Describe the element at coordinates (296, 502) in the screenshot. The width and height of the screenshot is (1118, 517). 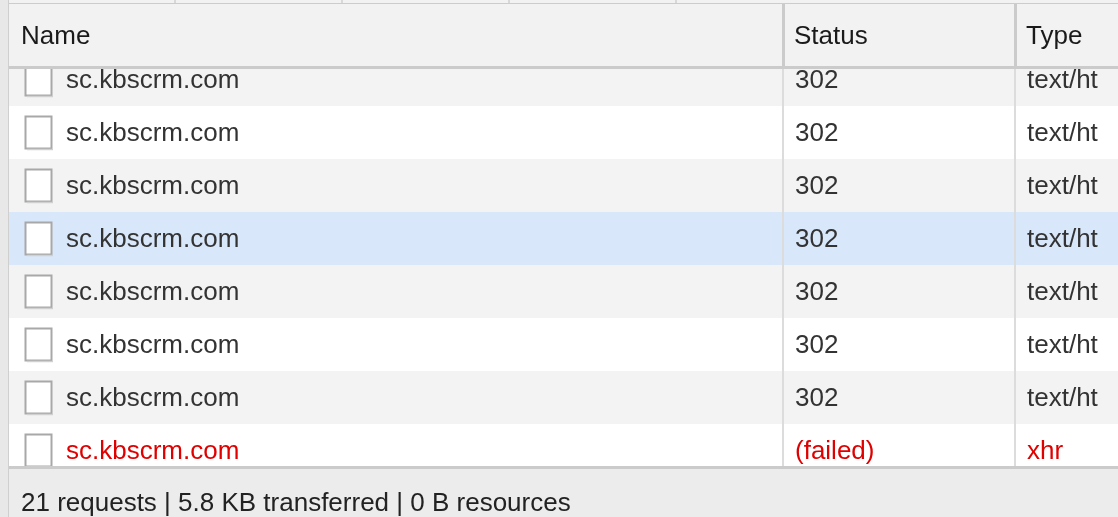
I see `status-text: 21 requests | 5.8 KB transferred | 0 B resources` at that location.